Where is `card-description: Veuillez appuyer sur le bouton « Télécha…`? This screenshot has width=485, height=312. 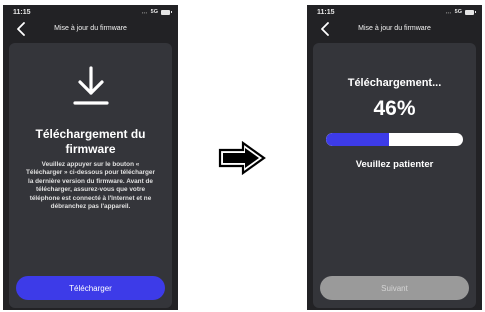 card-description: Veuillez appuyer sur le bouton « Télécha… is located at coordinates (90, 186).